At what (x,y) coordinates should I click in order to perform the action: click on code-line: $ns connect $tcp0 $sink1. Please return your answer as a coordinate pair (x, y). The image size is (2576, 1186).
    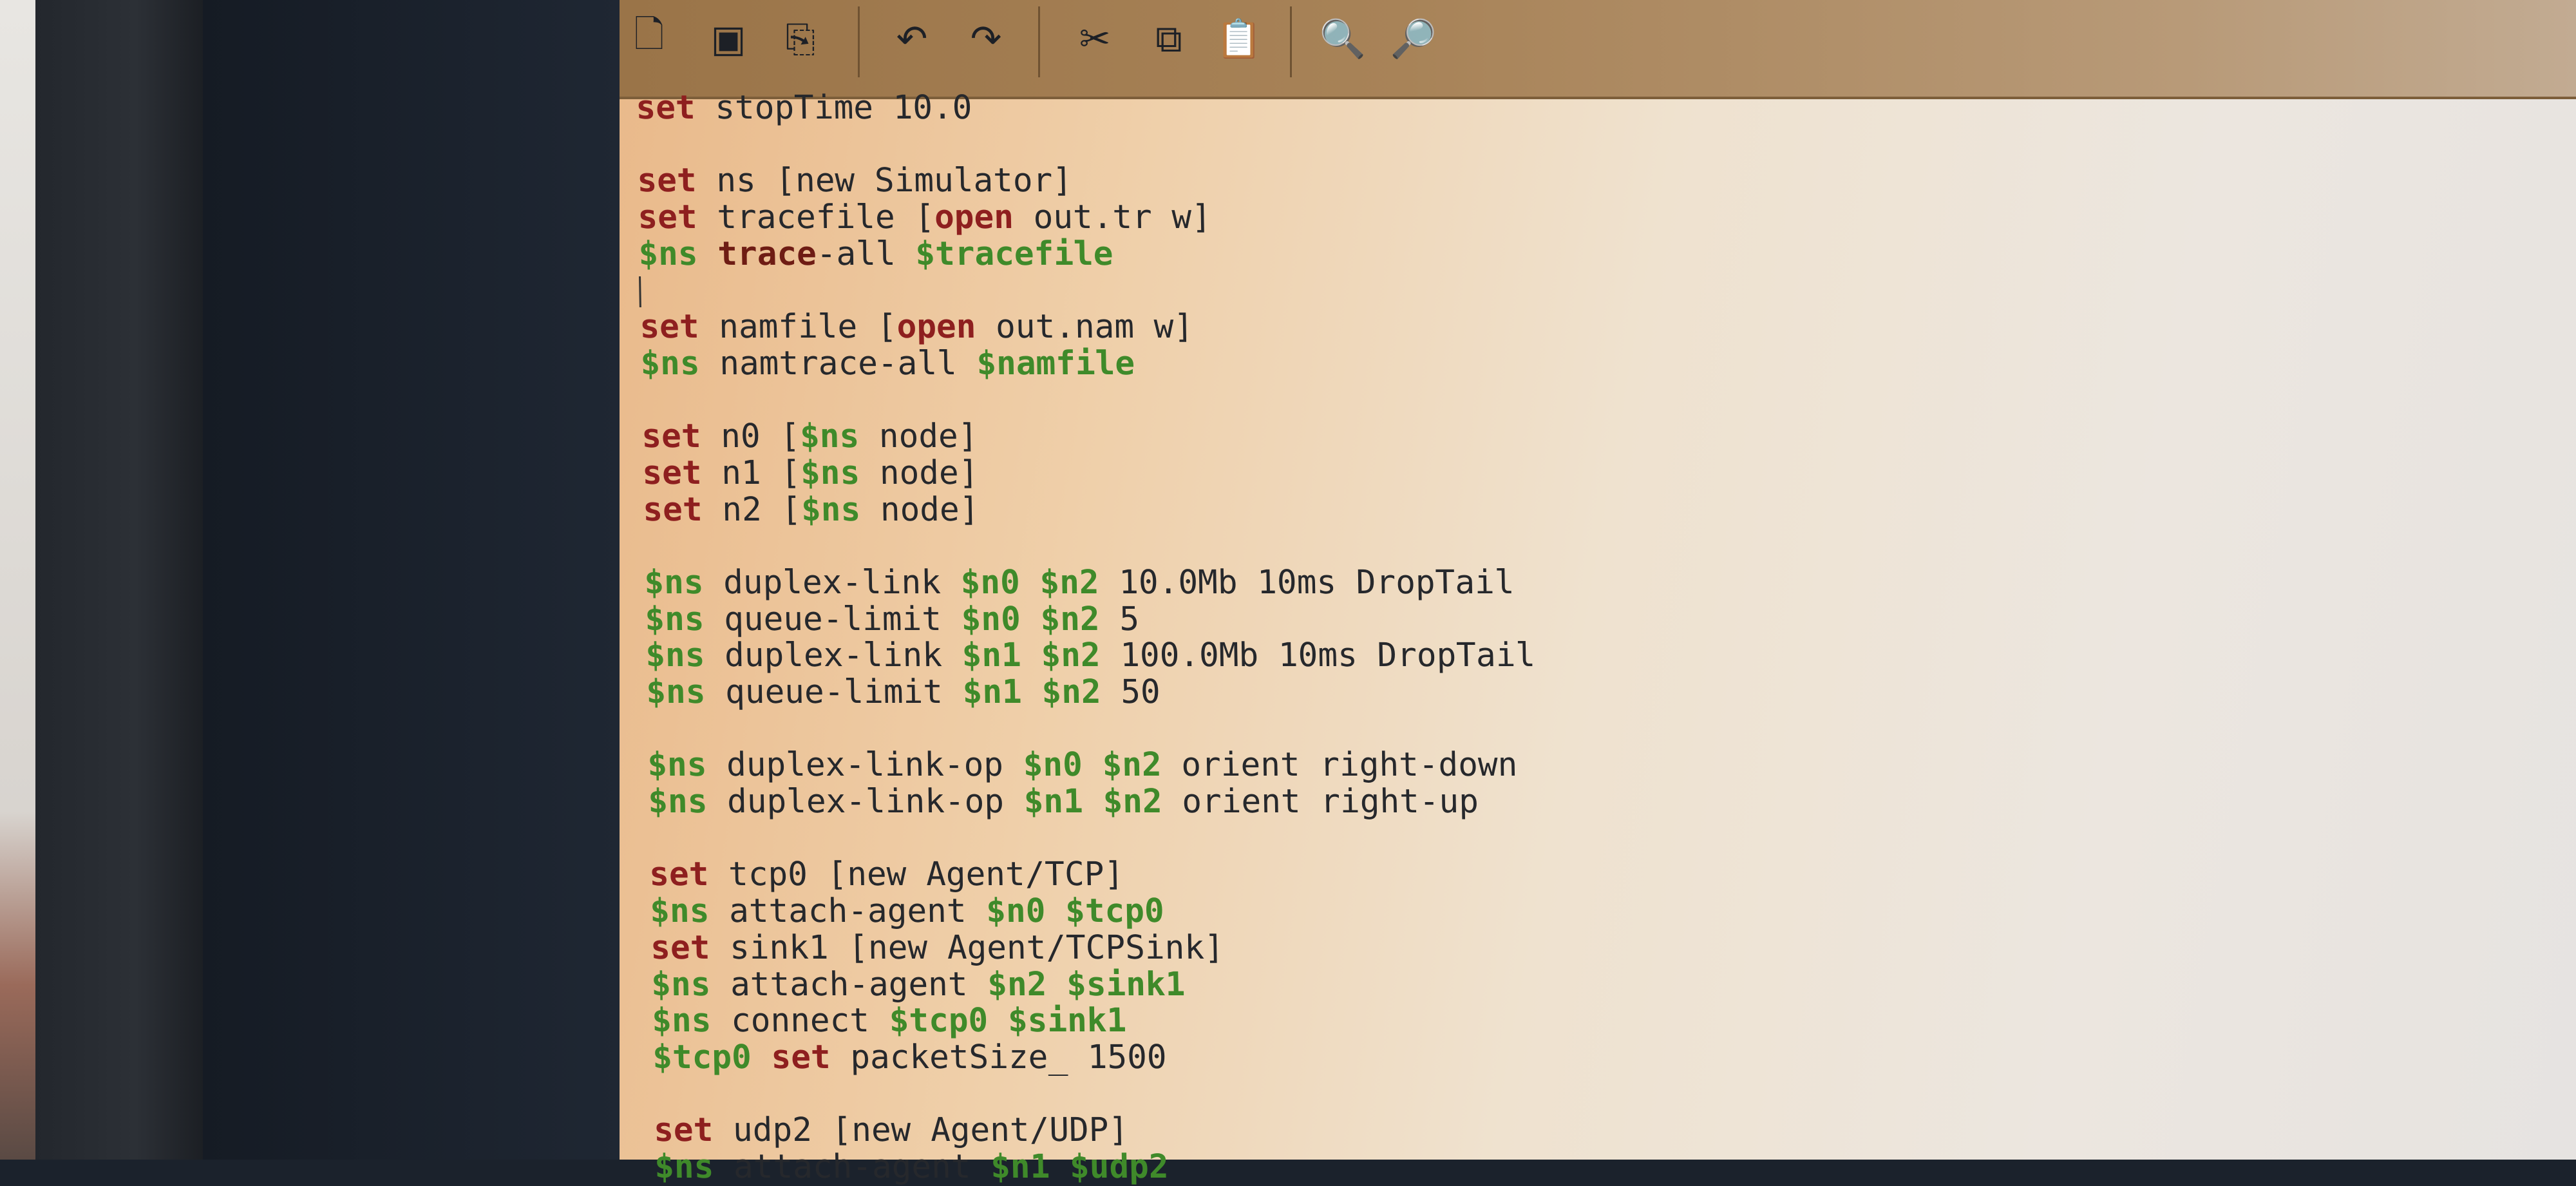
    Looking at the image, I should click on (1097, 1021).